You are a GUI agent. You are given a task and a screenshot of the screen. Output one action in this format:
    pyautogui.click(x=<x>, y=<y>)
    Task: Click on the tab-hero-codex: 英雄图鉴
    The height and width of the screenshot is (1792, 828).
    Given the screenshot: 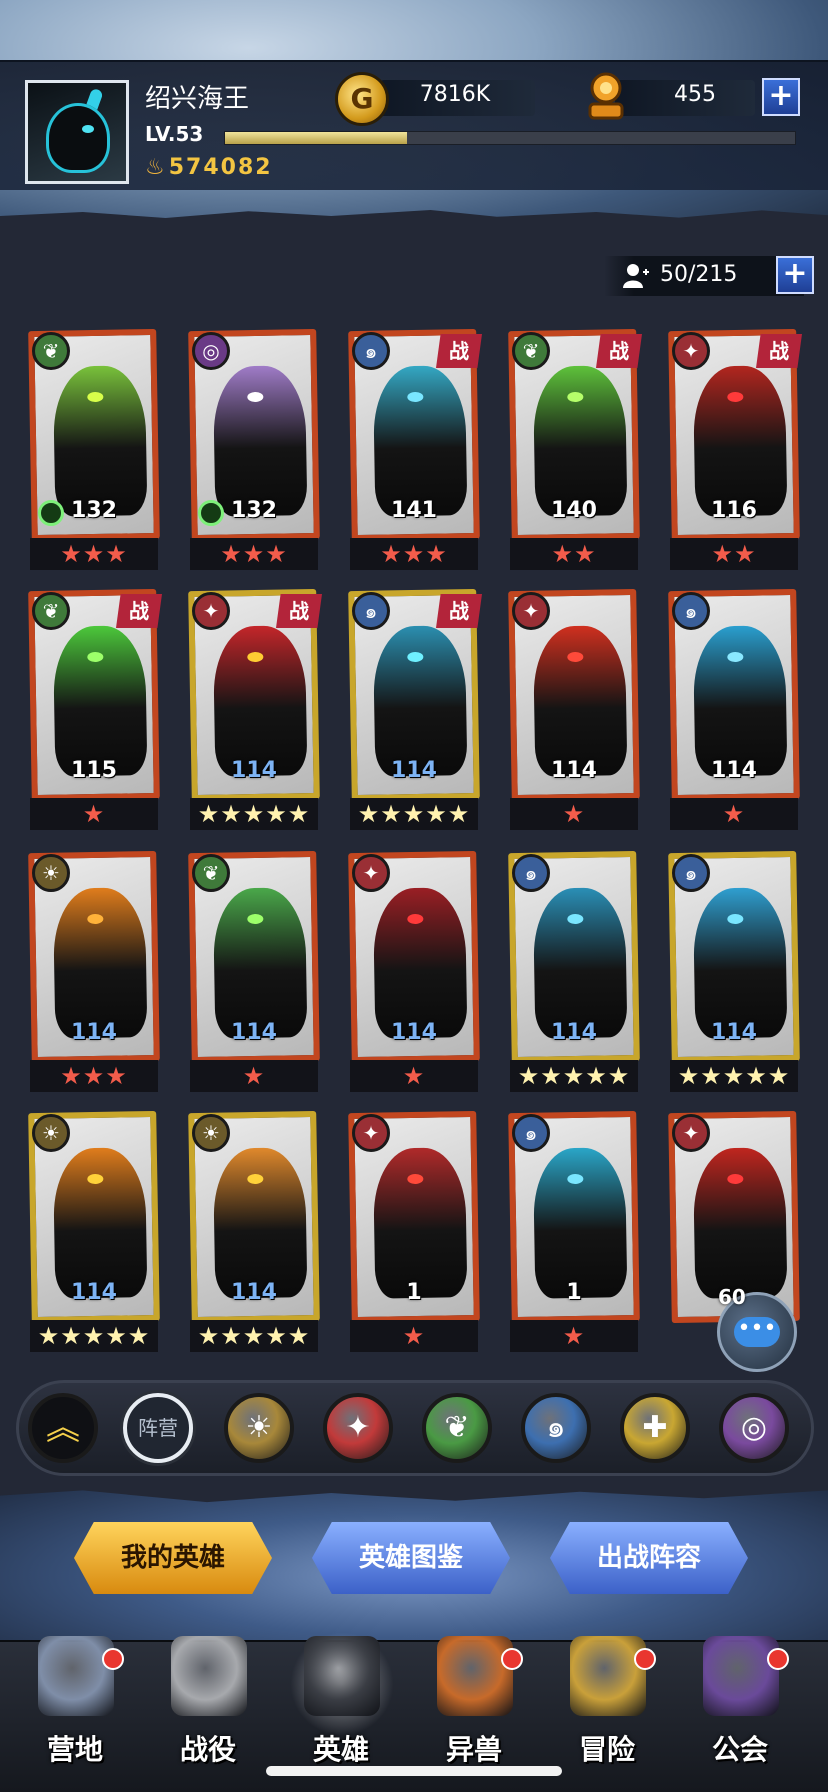 What is the action you would take?
    pyautogui.click(x=411, y=1558)
    